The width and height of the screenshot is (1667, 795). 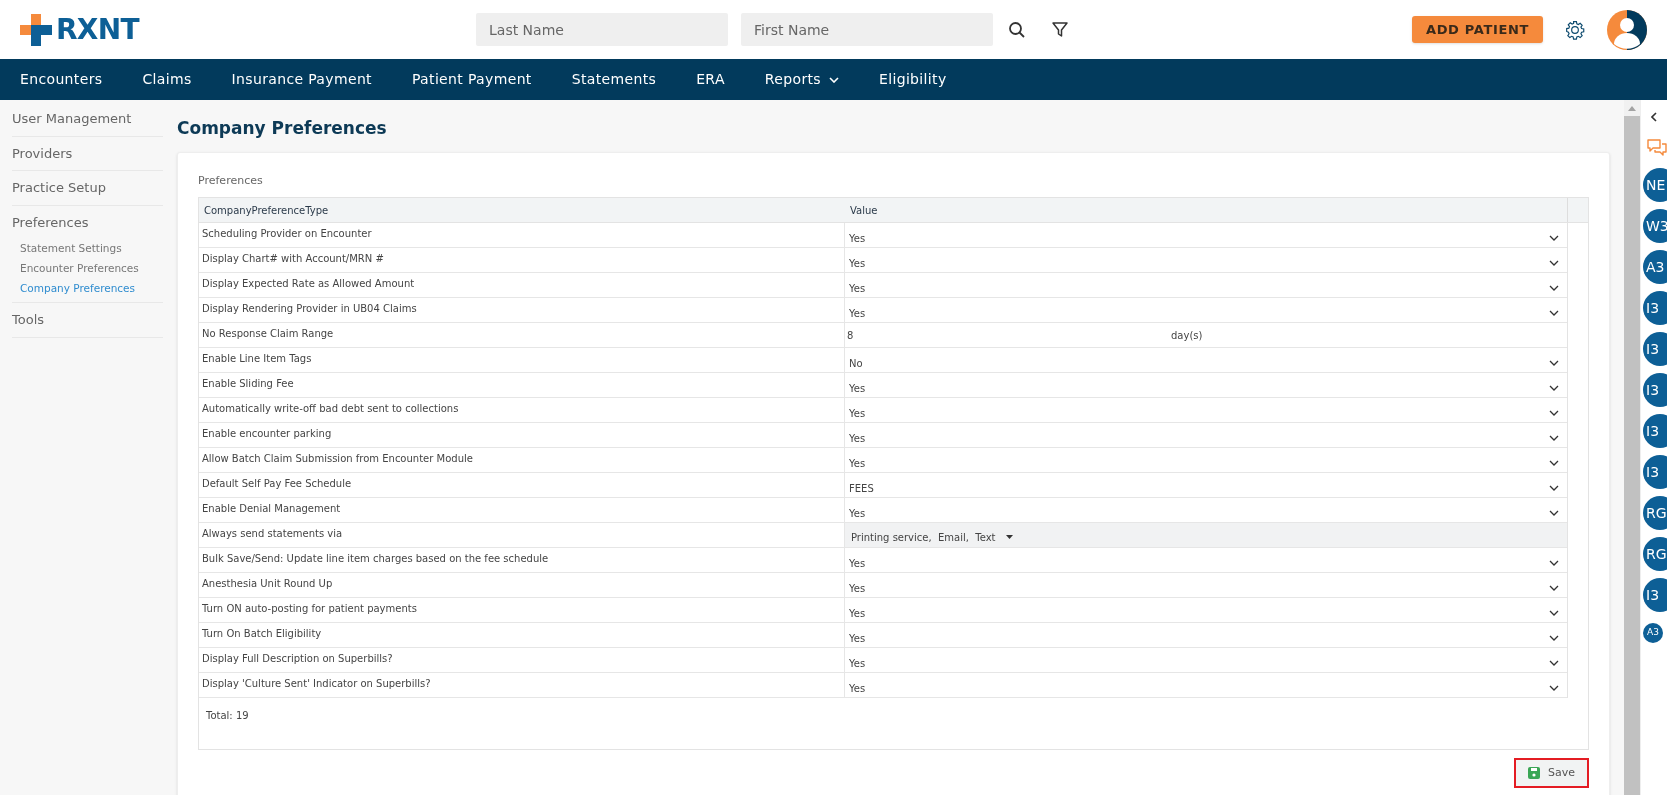 I want to click on table-cell: Display Chart# with Account/MRN #, so click(x=522, y=260).